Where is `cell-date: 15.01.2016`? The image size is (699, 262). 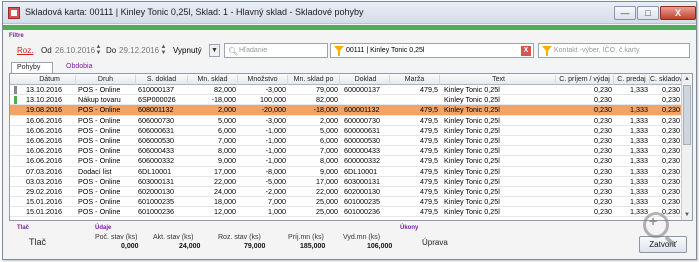 cell-date: 15.01.2016 is located at coordinates (44, 202).